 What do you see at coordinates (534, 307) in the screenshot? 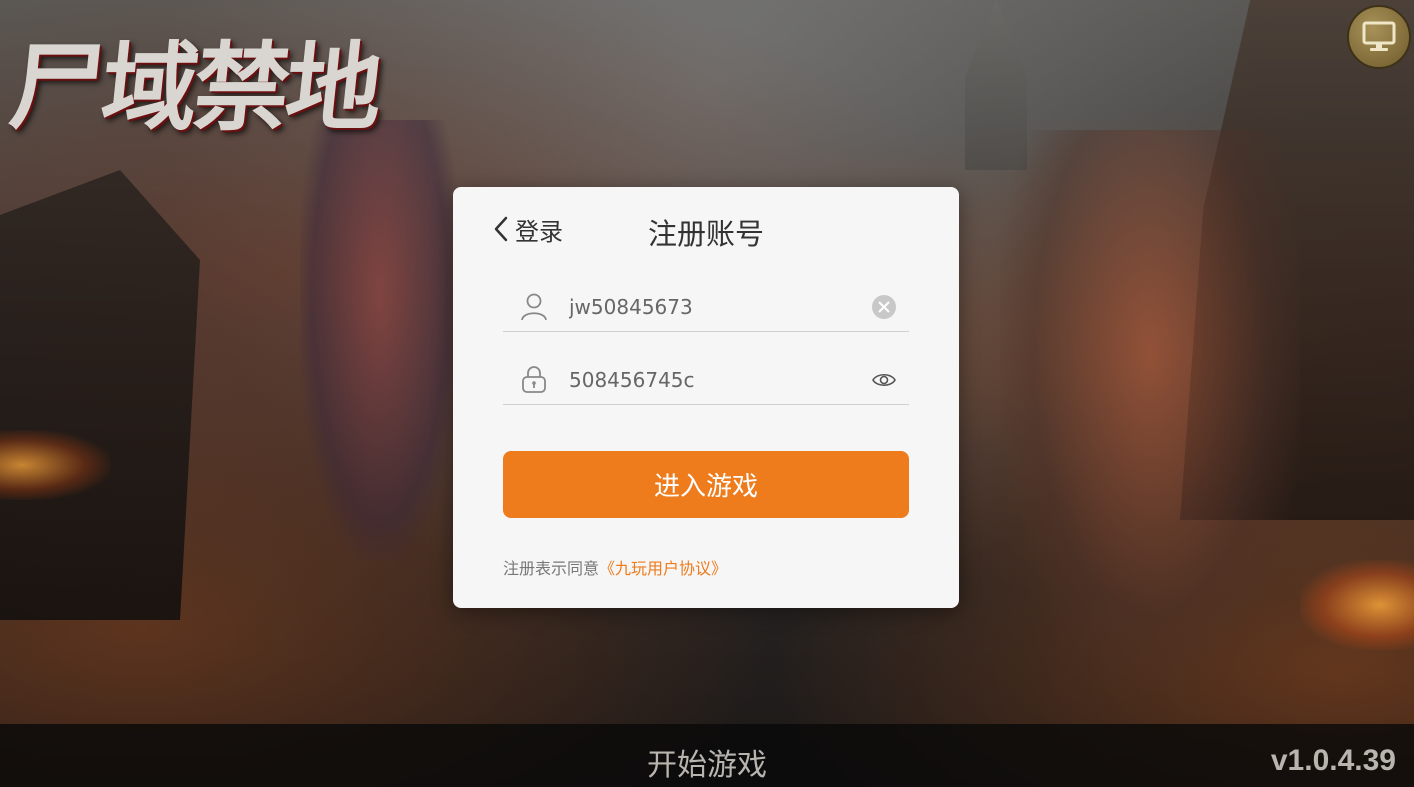
I see `user-icon` at bounding box center [534, 307].